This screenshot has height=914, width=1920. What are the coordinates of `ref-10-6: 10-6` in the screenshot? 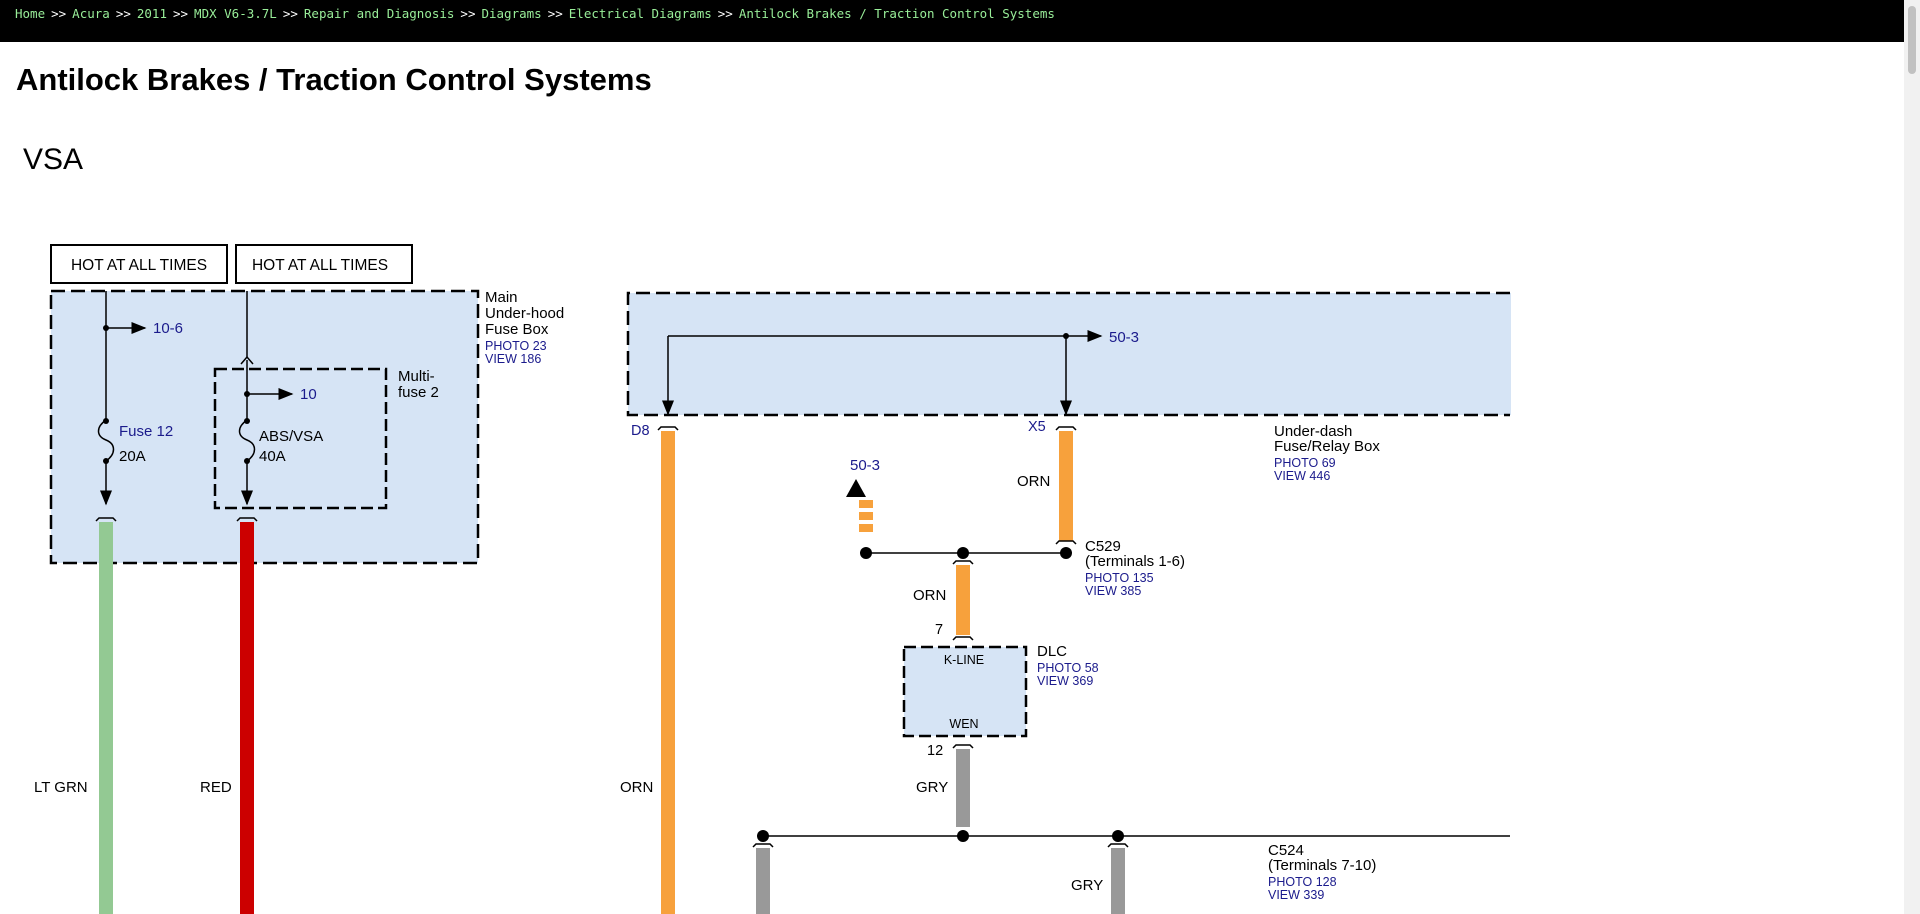 It's located at (168, 328).